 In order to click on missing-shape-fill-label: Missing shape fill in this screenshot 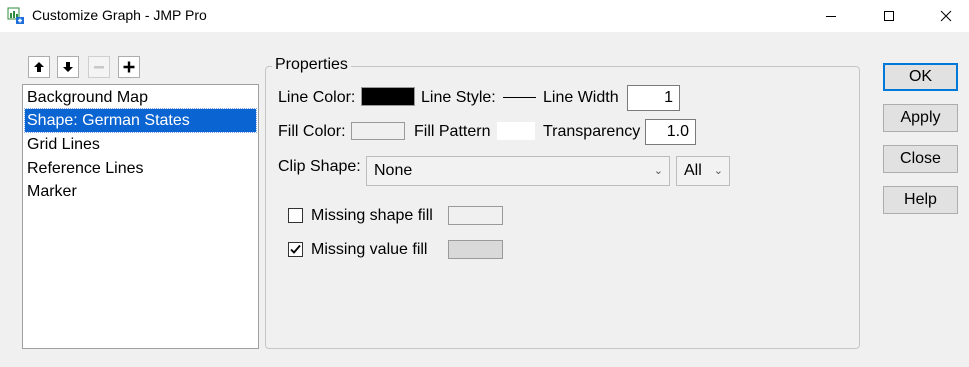, I will do `click(372, 215)`.